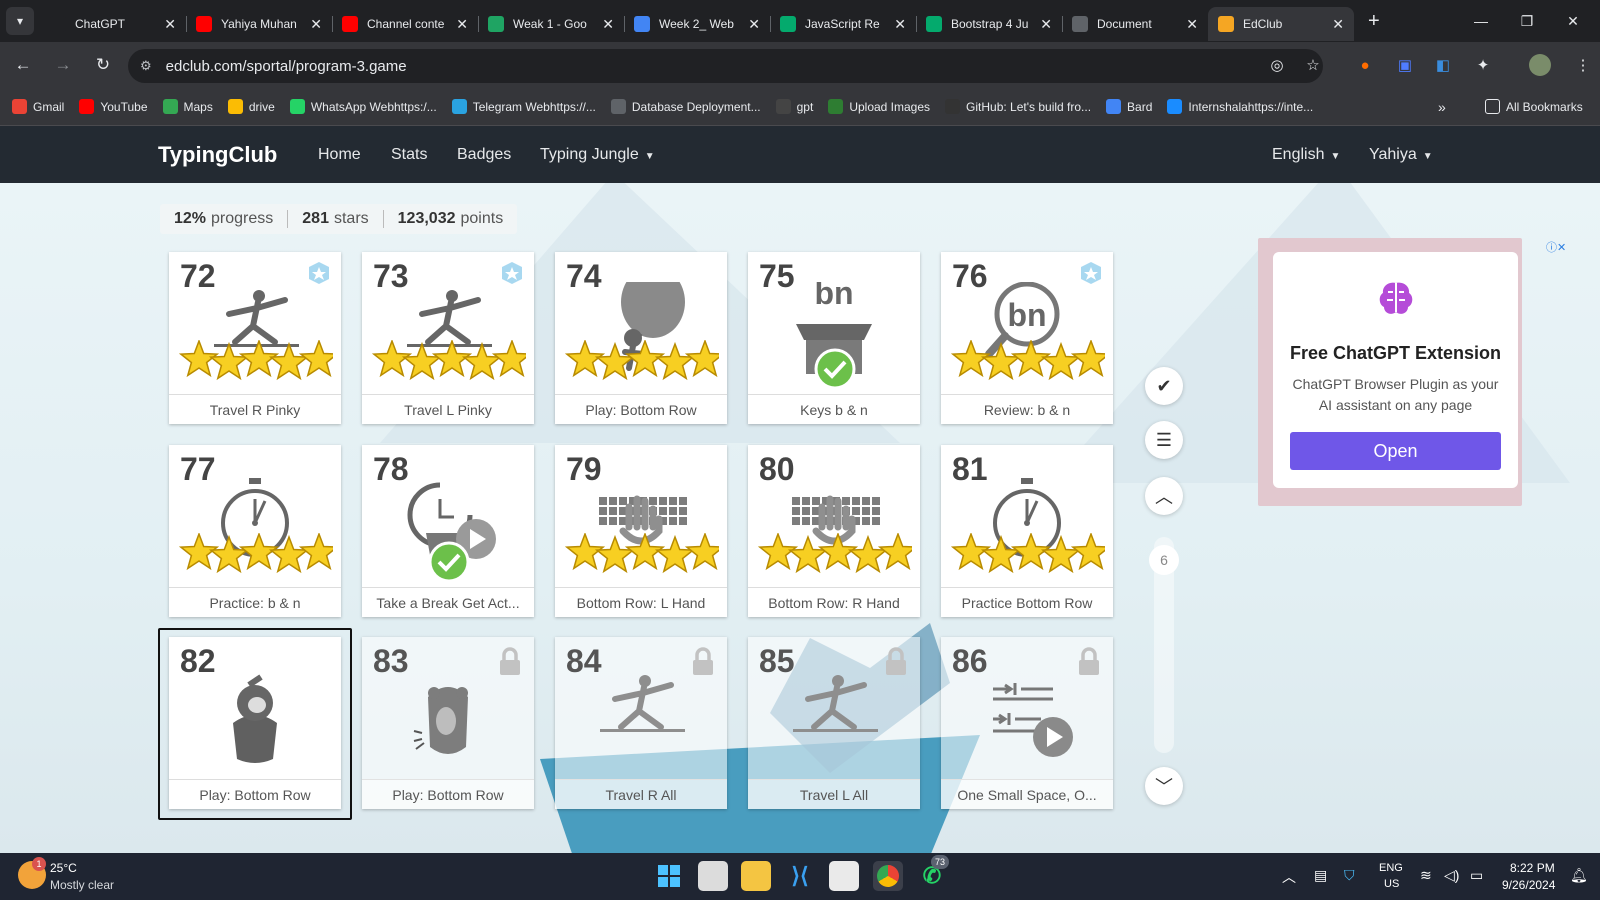 This screenshot has height=900, width=1600. Describe the element at coordinates (1164, 440) in the screenshot. I see `menu-button: ☰` at that location.